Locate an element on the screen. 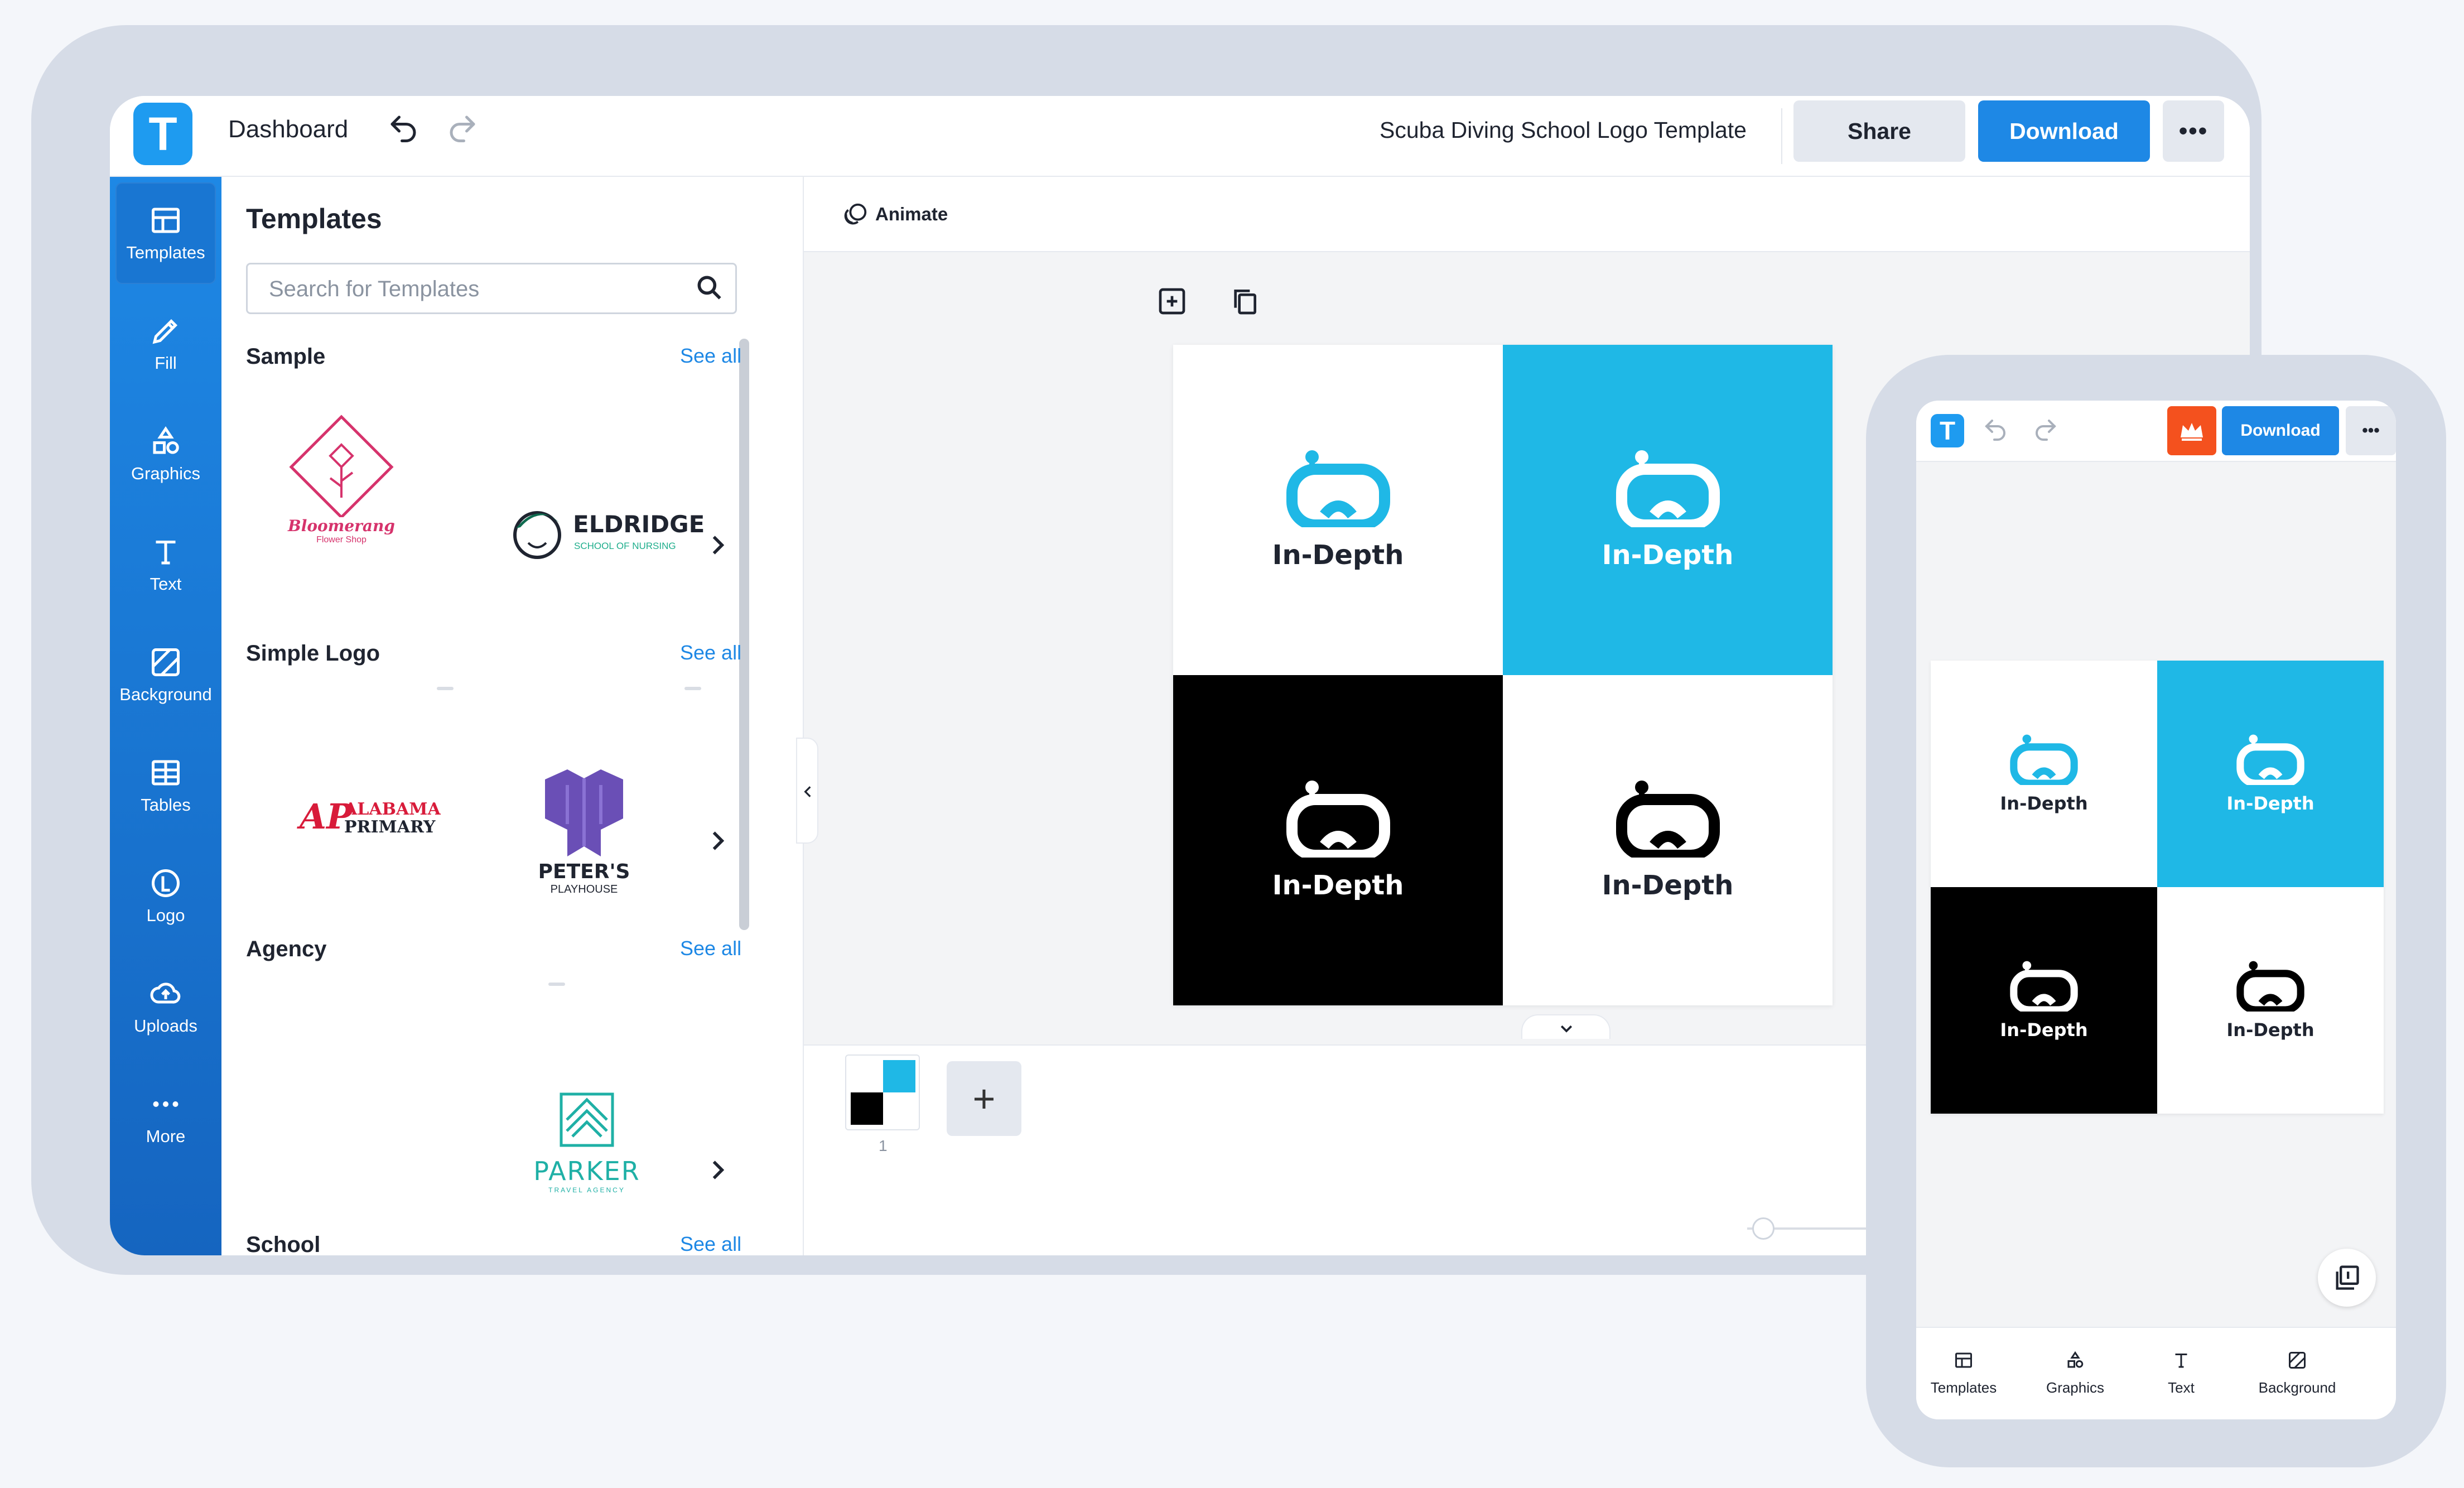 The height and width of the screenshot is (1488, 2464). more-dots-icon is located at coordinates (166, 1104).